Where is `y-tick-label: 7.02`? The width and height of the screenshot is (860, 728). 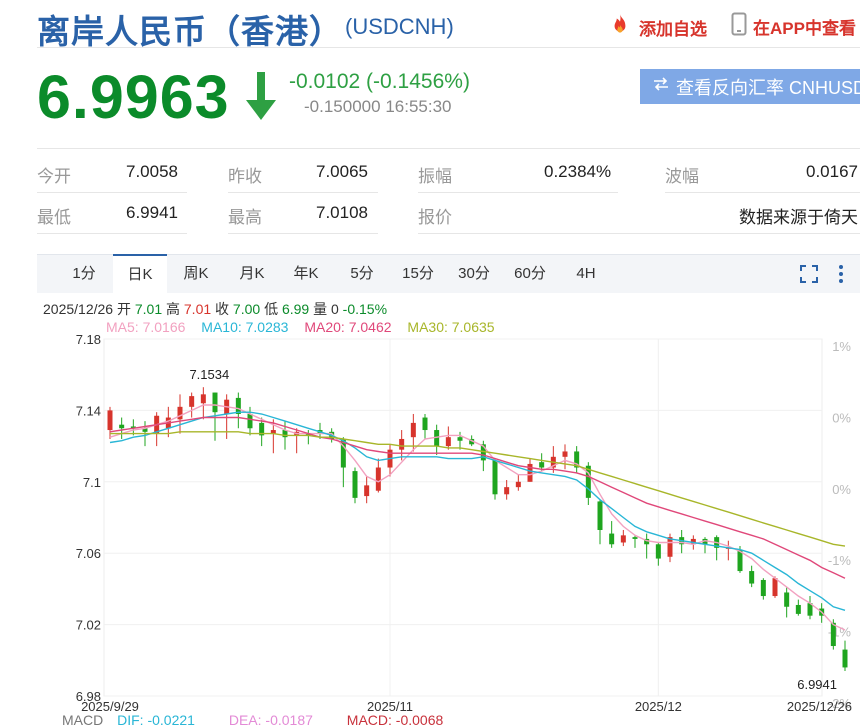
y-tick-label: 7.02 is located at coordinates (88, 625).